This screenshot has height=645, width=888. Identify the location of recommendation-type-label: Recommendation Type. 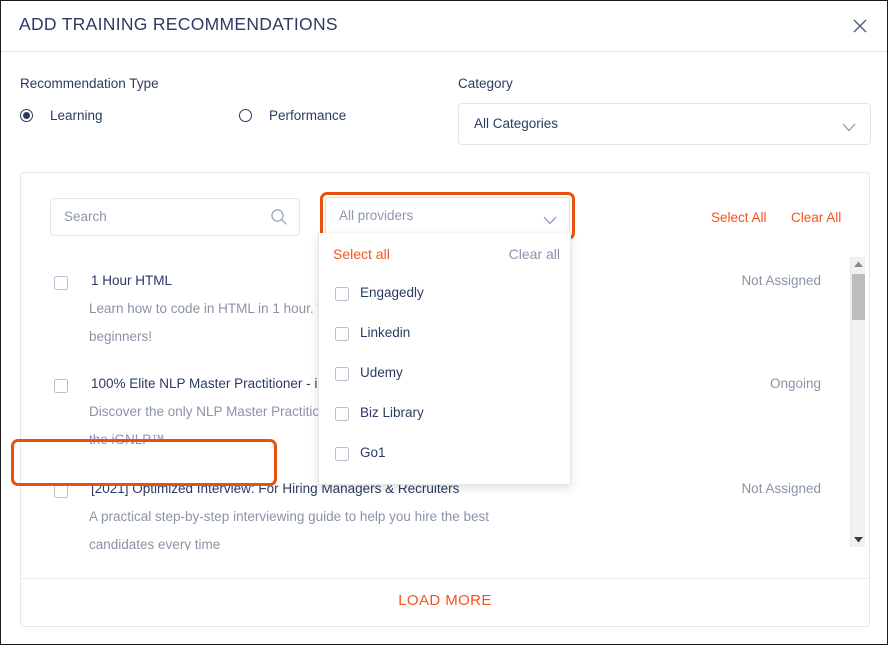
(89, 83).